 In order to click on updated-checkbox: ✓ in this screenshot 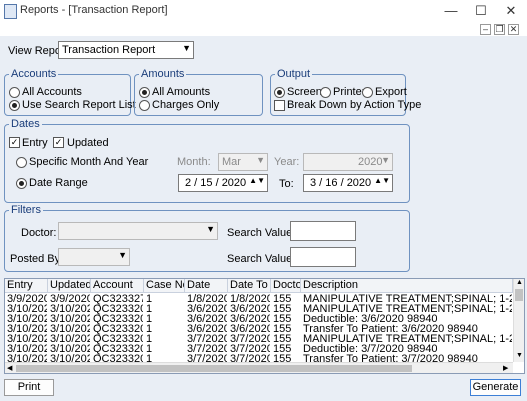, I will do `click(58, 142)`.